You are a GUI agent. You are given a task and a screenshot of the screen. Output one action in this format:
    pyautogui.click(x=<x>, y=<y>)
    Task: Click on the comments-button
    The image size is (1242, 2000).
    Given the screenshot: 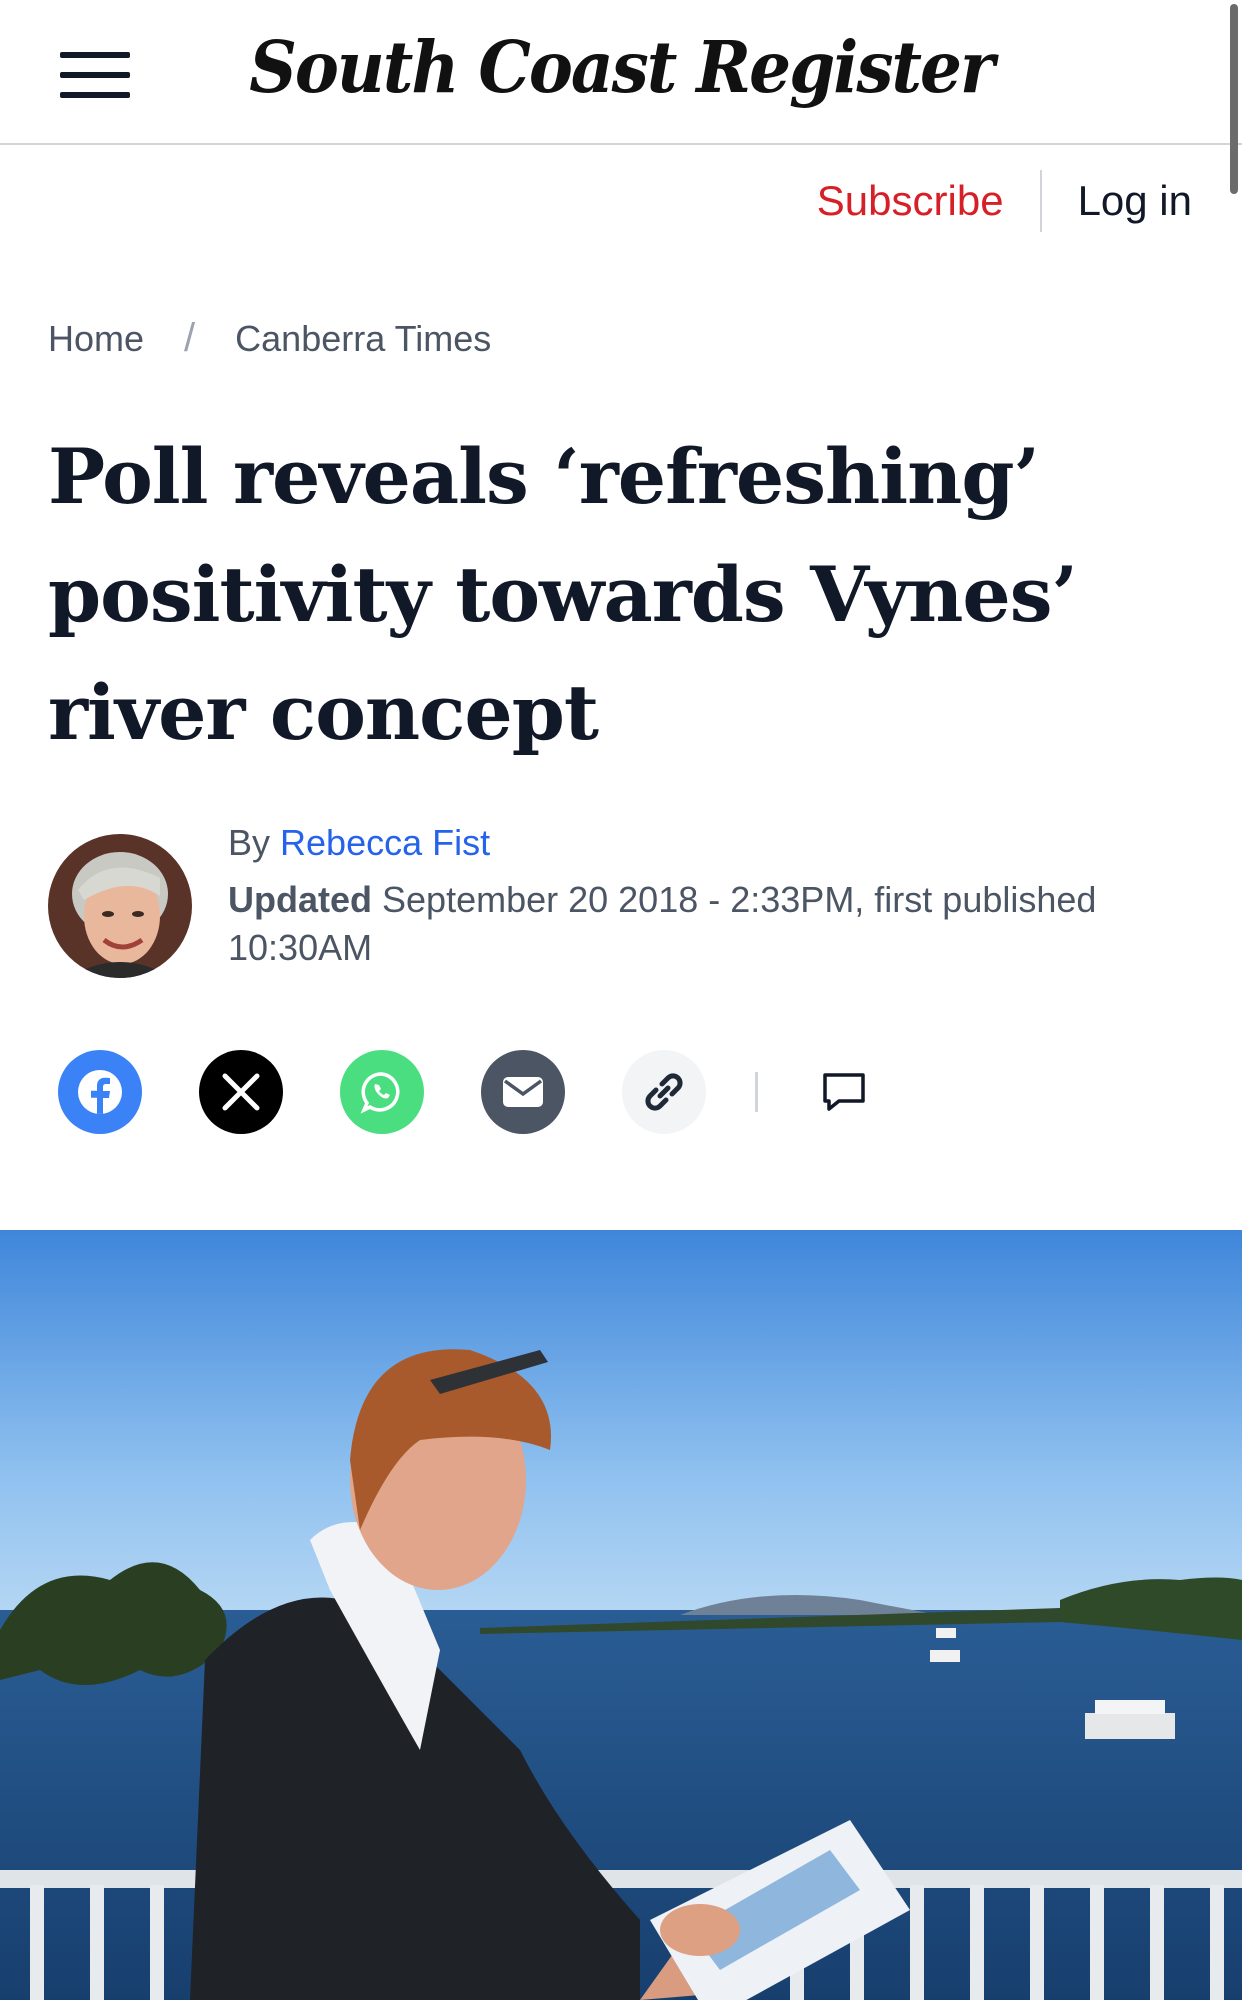 What is the action you would take?
    pyautogui.click(x=844, y=1092)
    